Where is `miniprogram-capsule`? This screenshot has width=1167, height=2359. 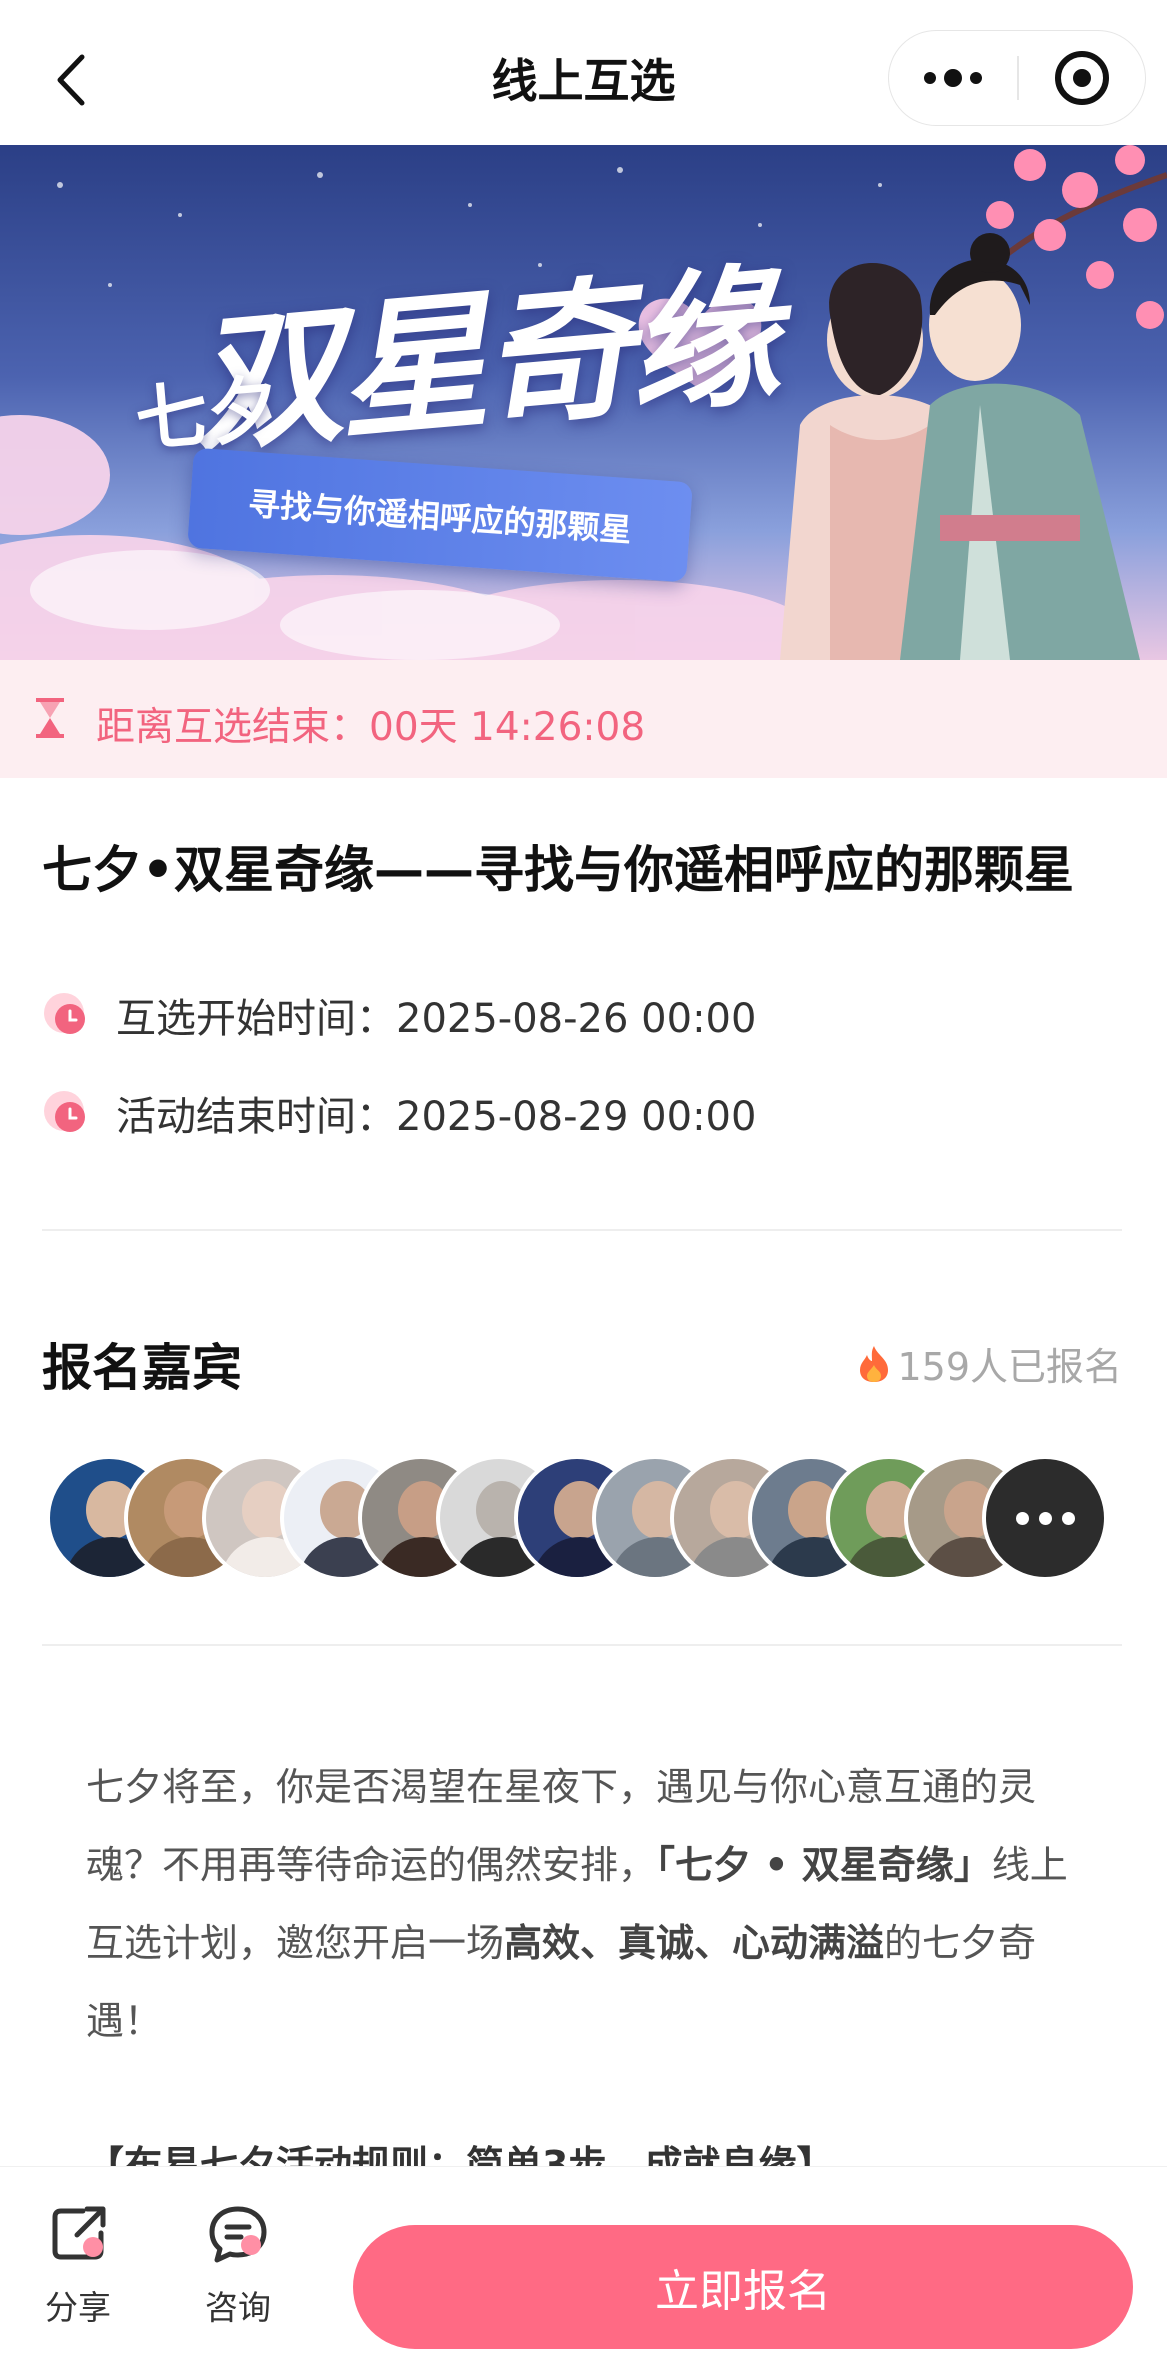 miniprogram-capsule is located at coordinates (1017, 78).